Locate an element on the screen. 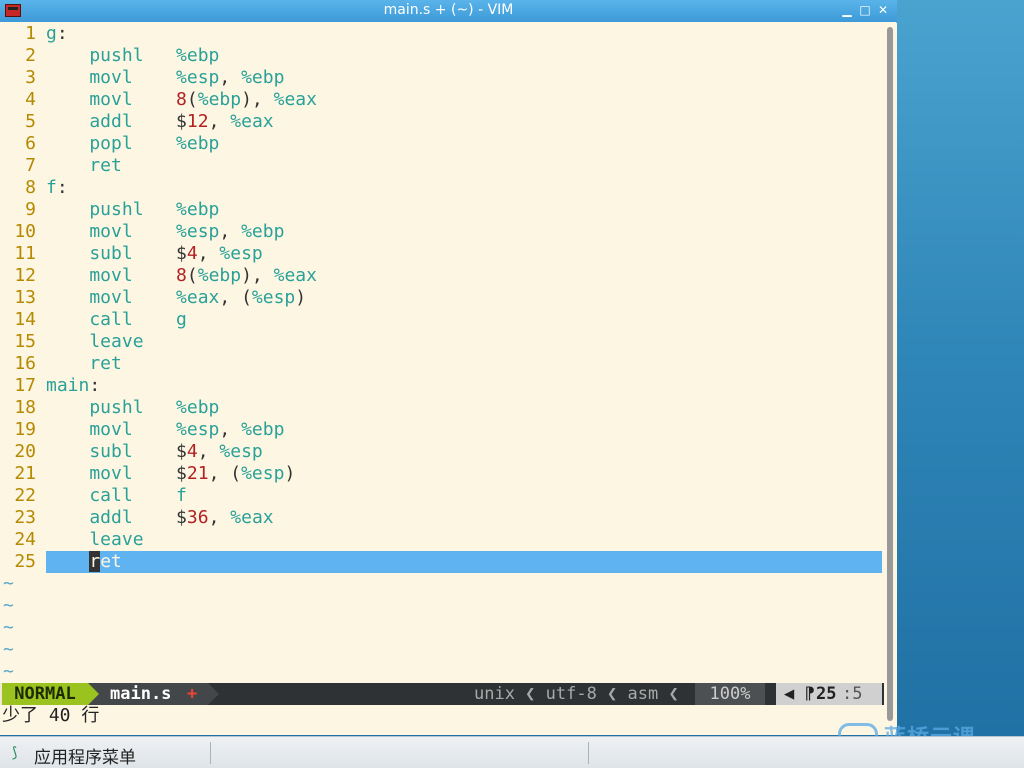 The width and height of the screenshot is (1024, 768). minimize-button: ▁ is located at coordinates (847, 10).